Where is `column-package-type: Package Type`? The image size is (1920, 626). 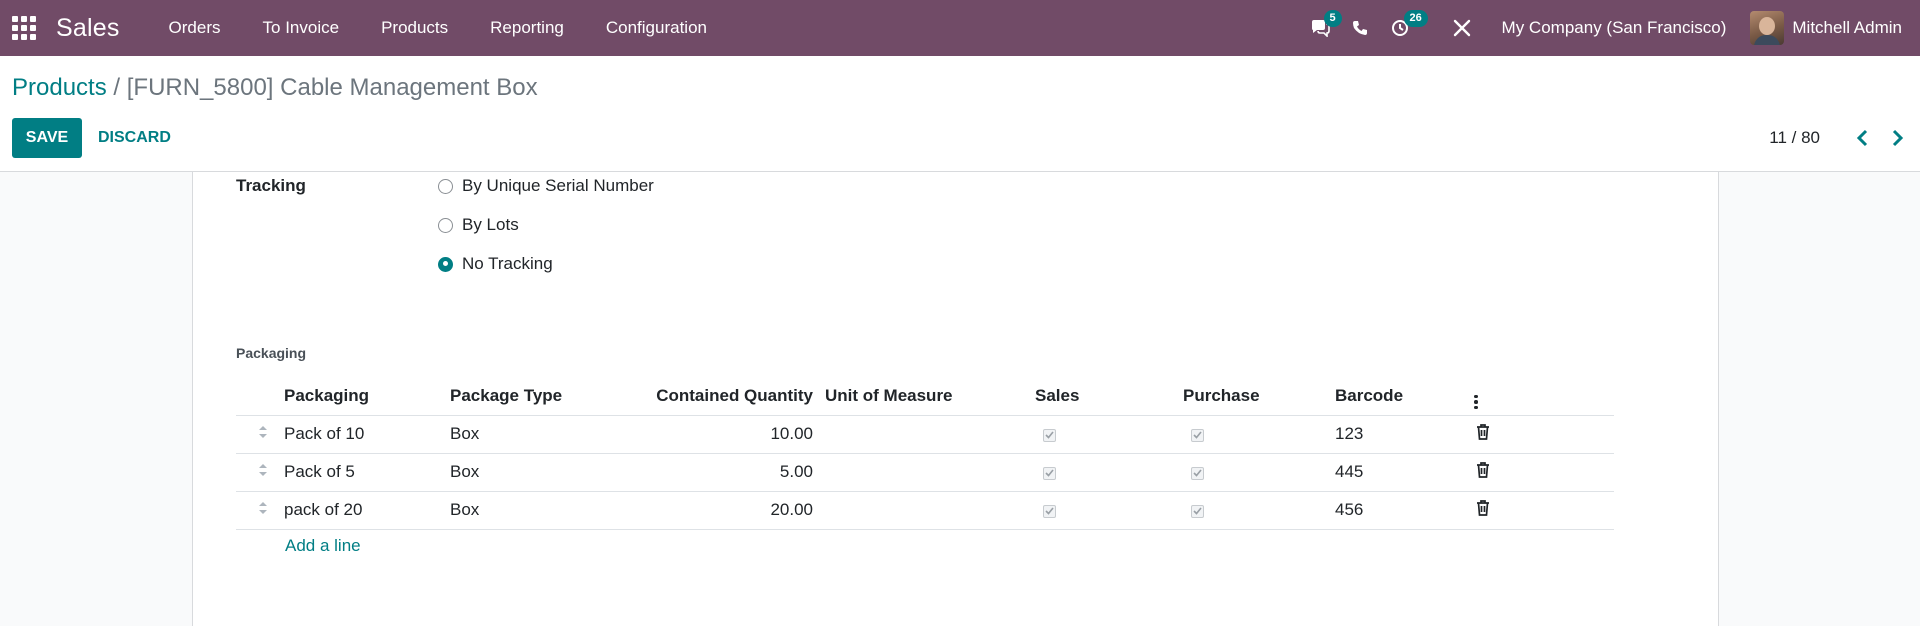
column-package-type: Package Type is located at coordinates (546, 397).